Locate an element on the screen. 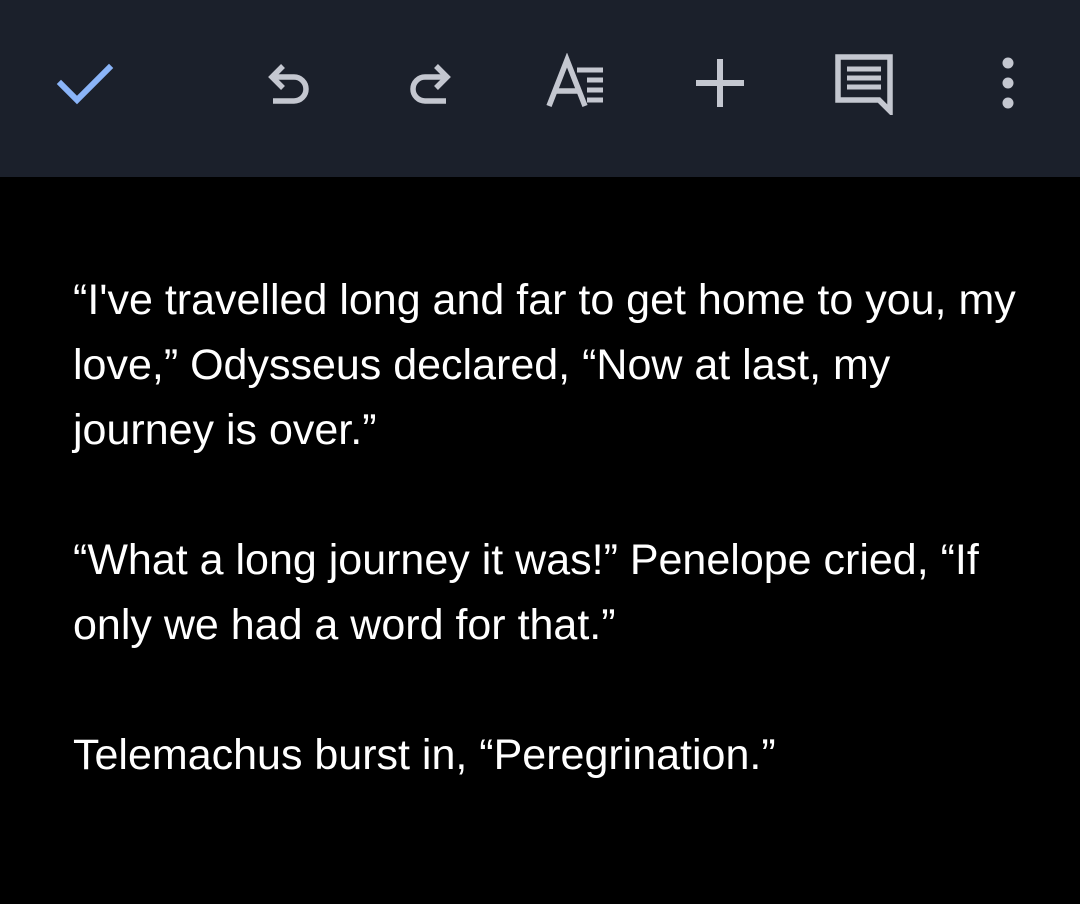  comment-icon is located at coordinates (864, 84).